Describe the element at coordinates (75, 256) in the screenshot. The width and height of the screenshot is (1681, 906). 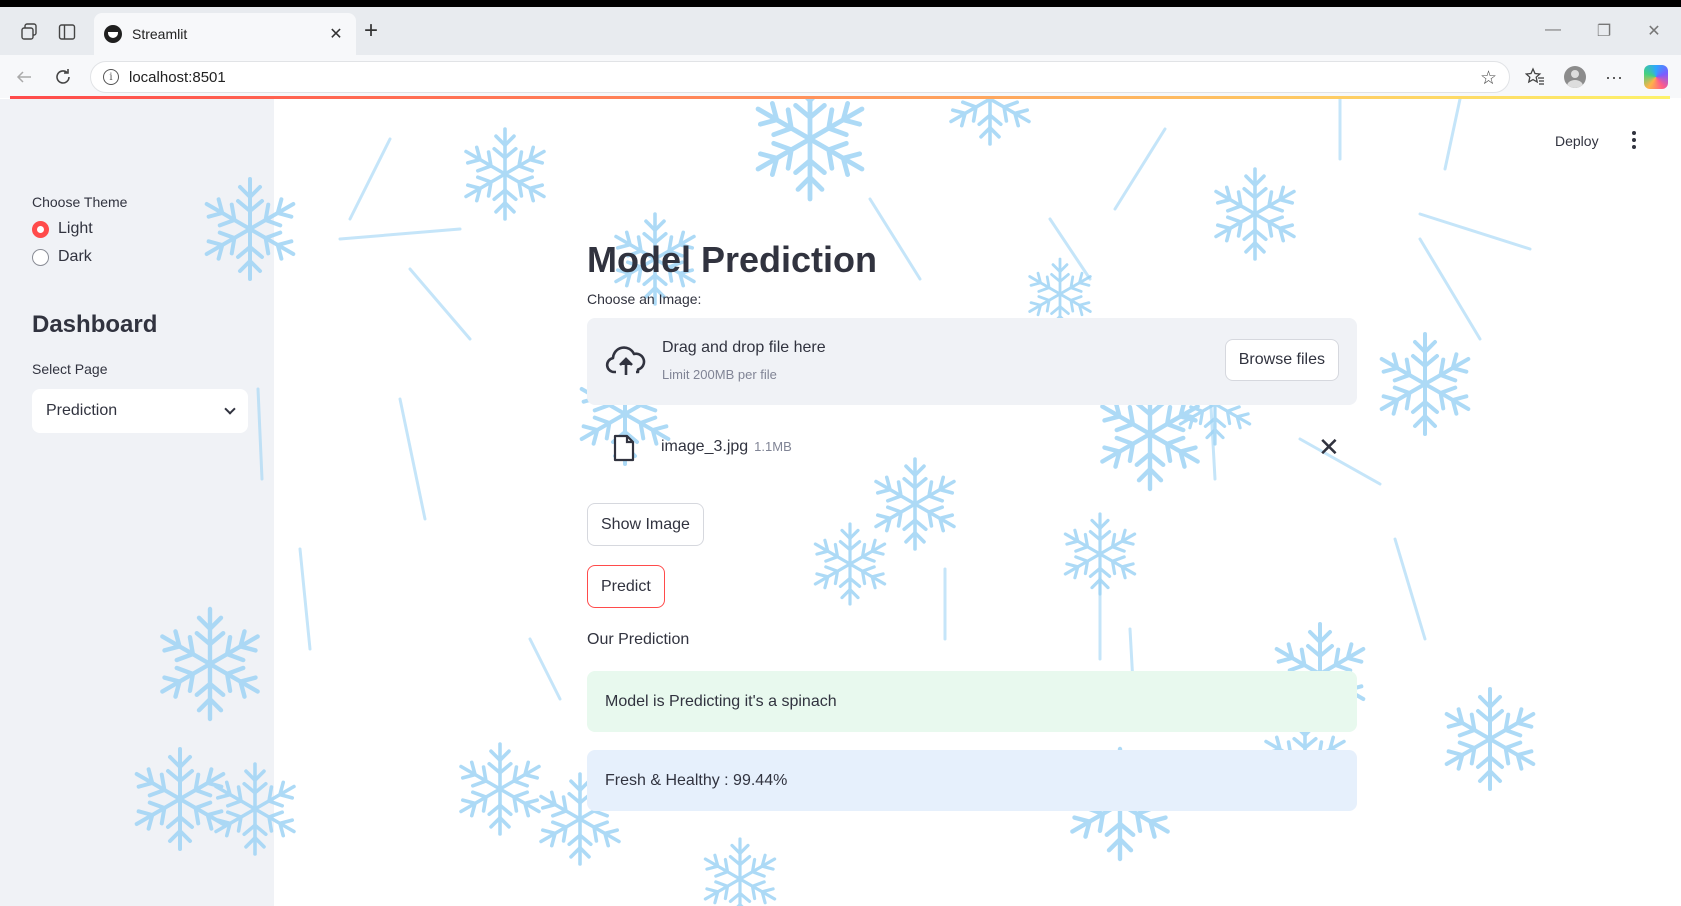
I see `theme-option-label: Dark` at that location.